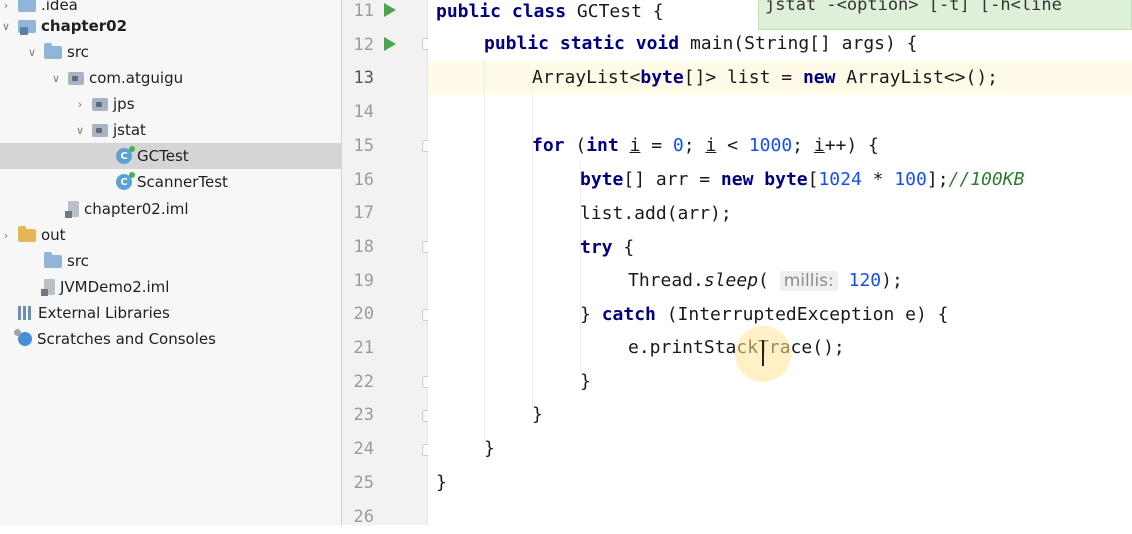 The width and height of the screenshot is (1132, 534). What do you see at coordinates (592, 43) in the screenshot?
I see `keyword: static` at bounding box center [592, 43].